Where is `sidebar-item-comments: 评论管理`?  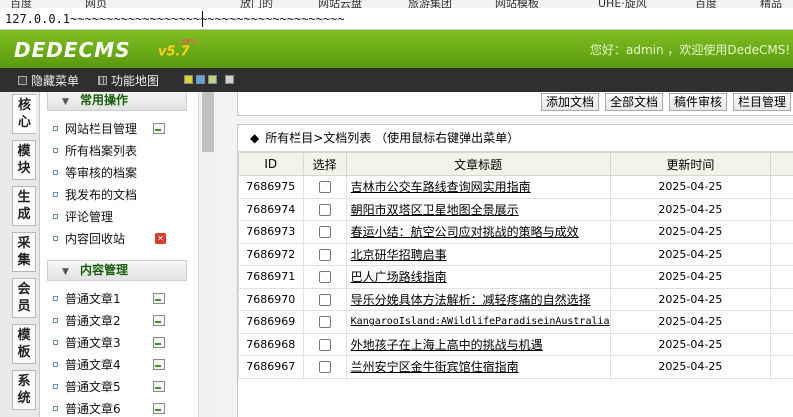
sidebar-item-comments: 评论管理 is located at coordinates (83, 217).